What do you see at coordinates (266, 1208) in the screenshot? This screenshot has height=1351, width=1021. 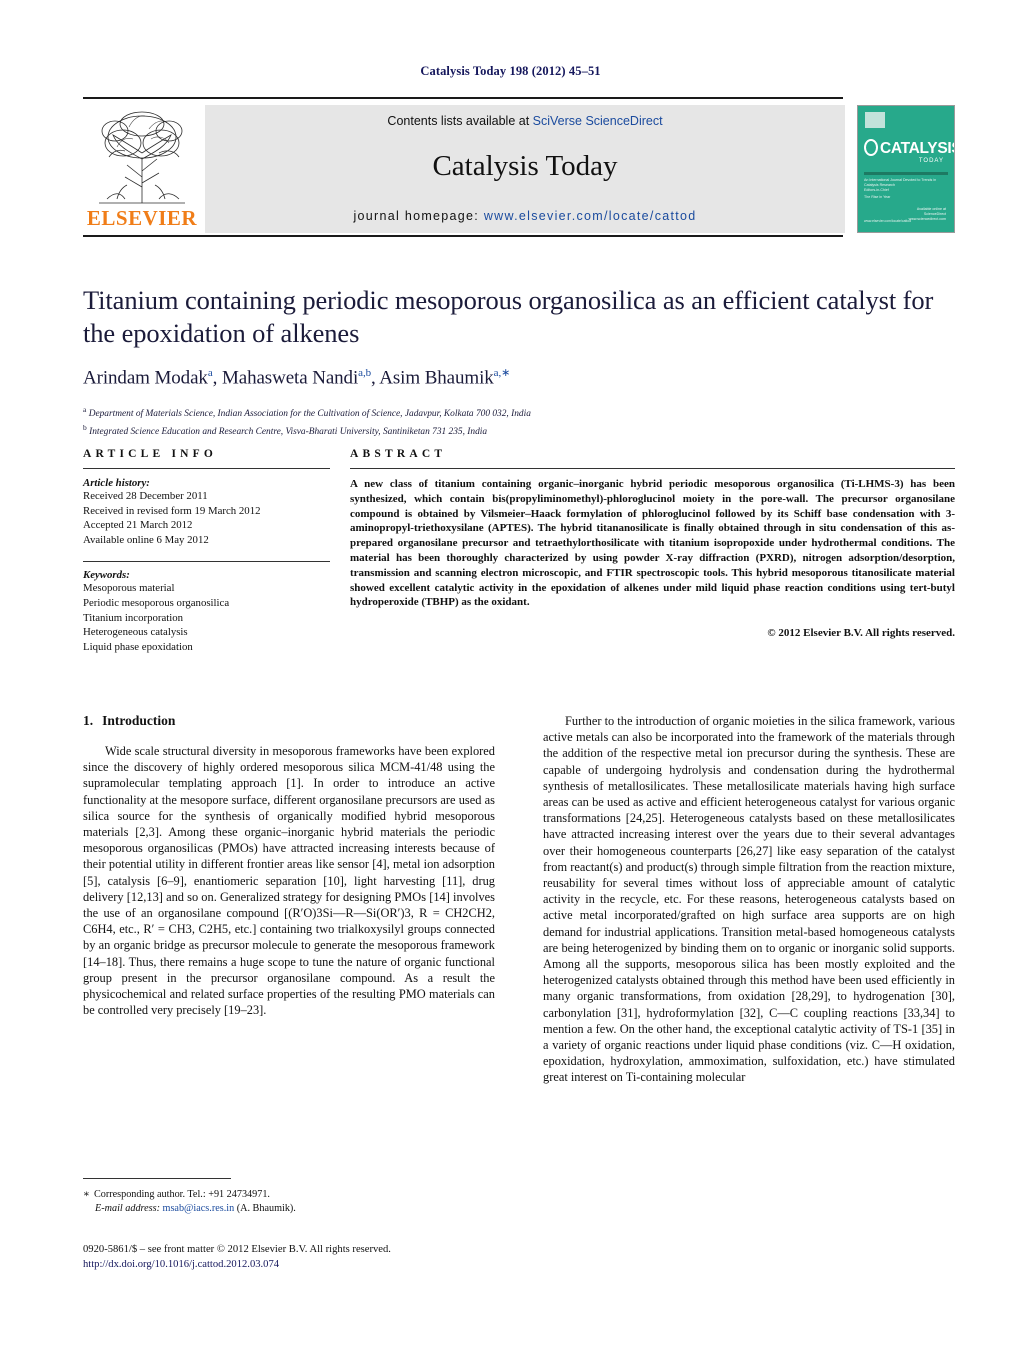 I see `footnote-email-suffix: (A. Bhaumik).` at bounding box center [266, 1208].